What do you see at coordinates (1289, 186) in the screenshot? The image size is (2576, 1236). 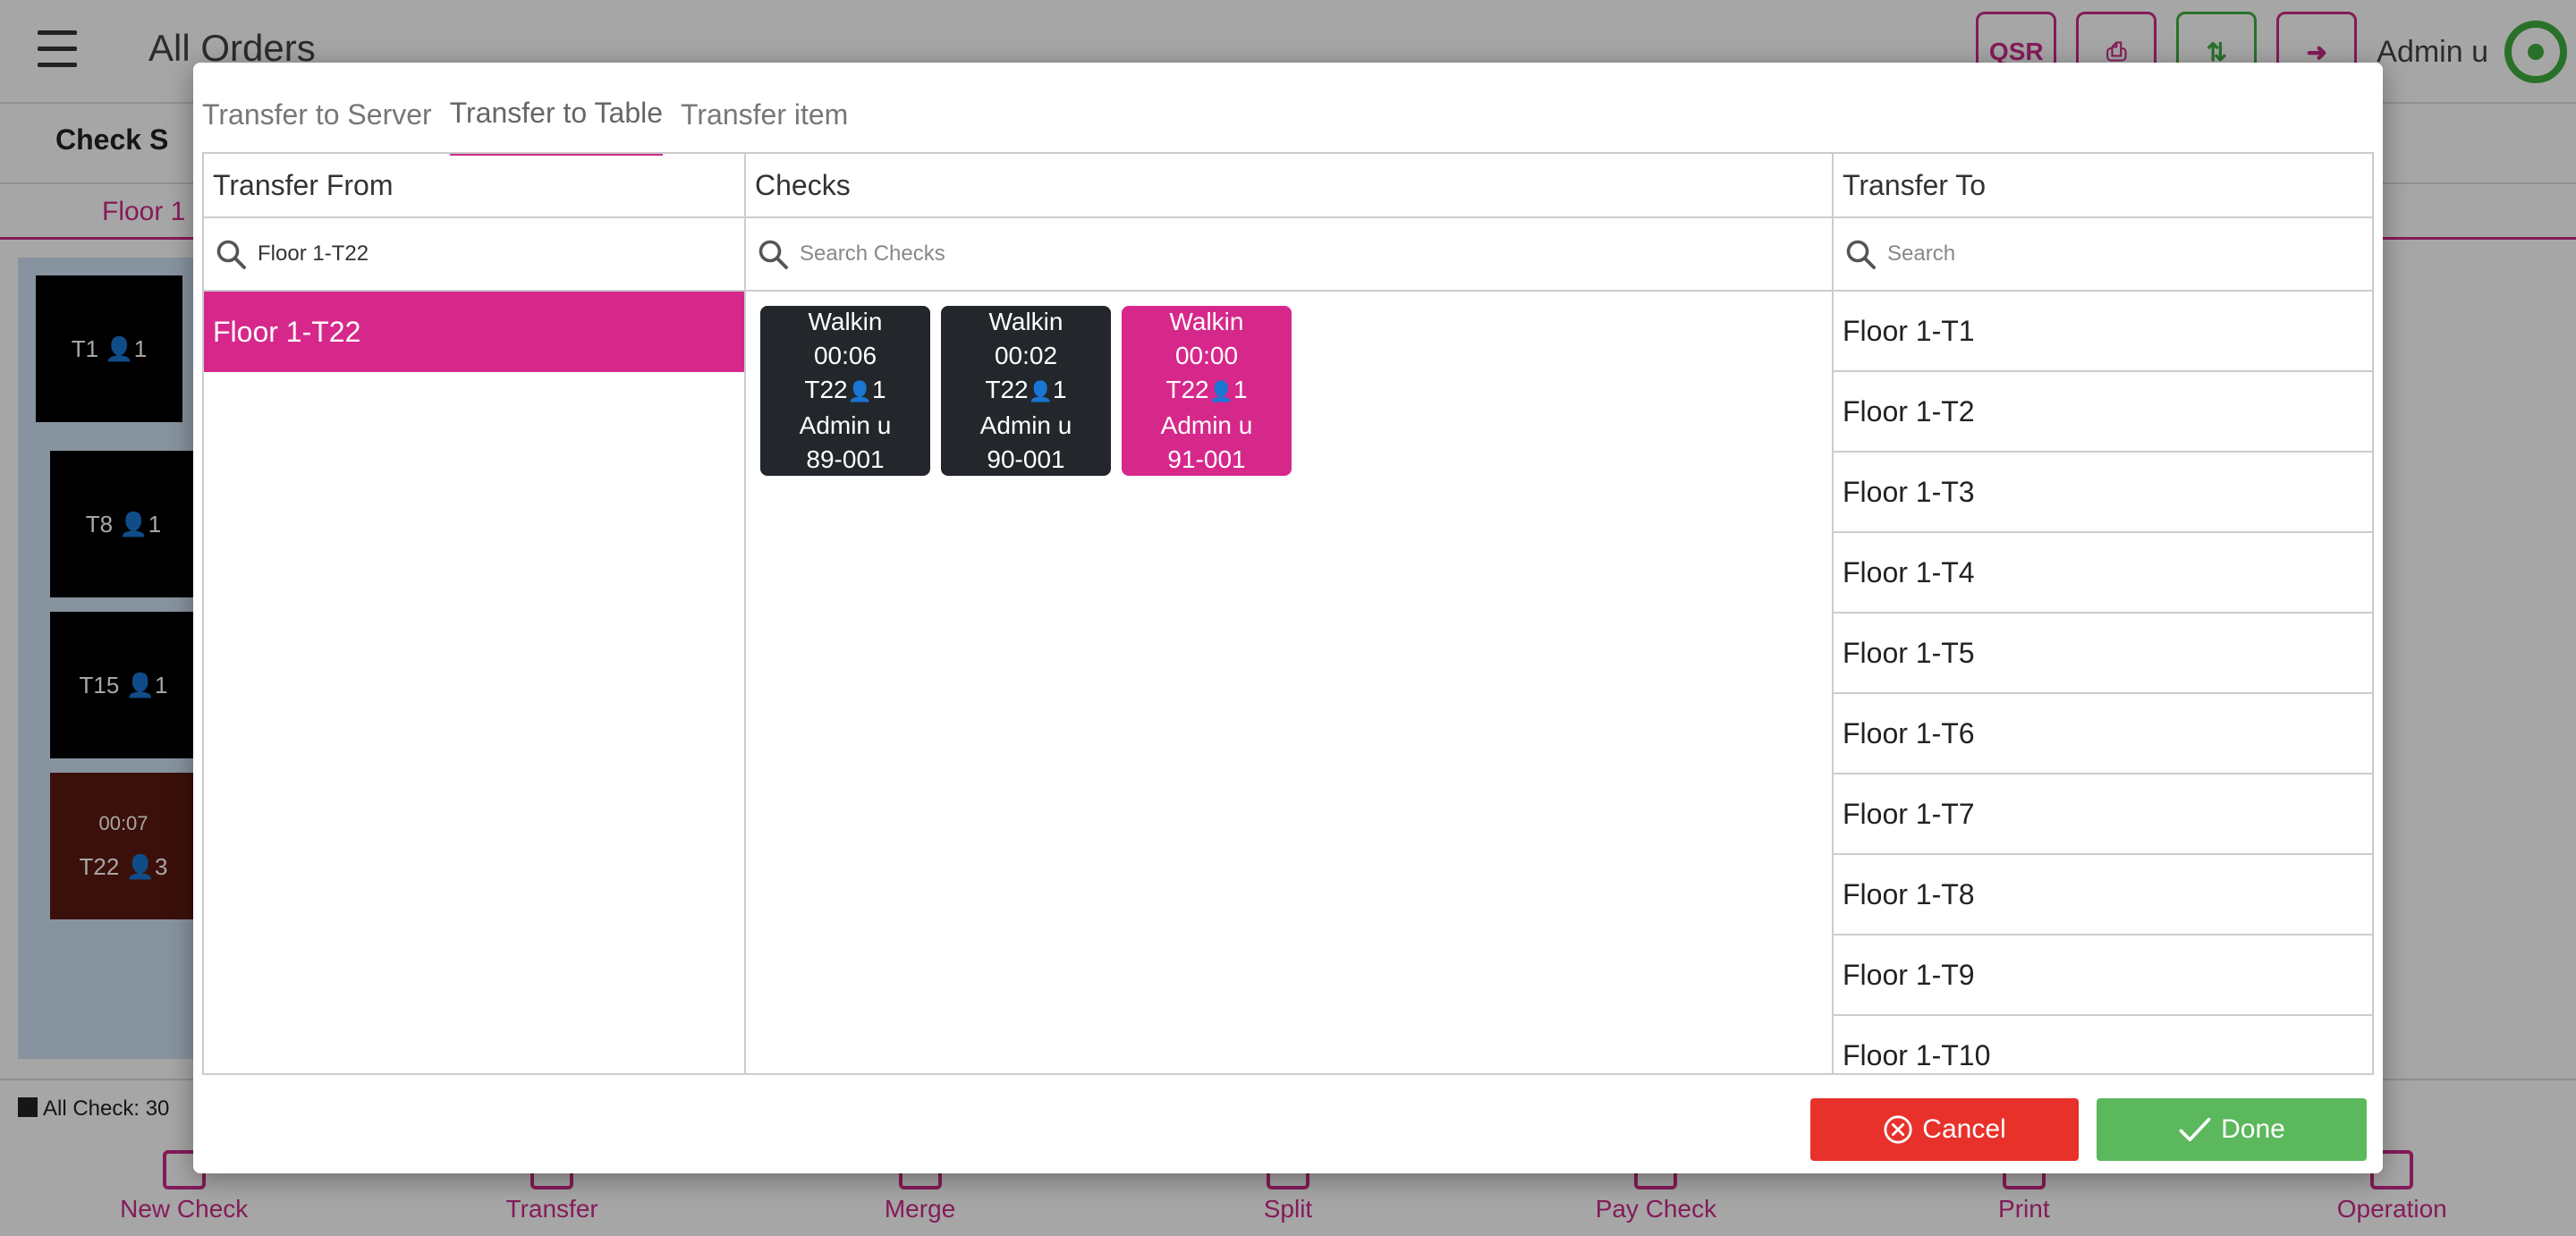 I see `checks-header: Checks` at bounding box center [1289, 186].